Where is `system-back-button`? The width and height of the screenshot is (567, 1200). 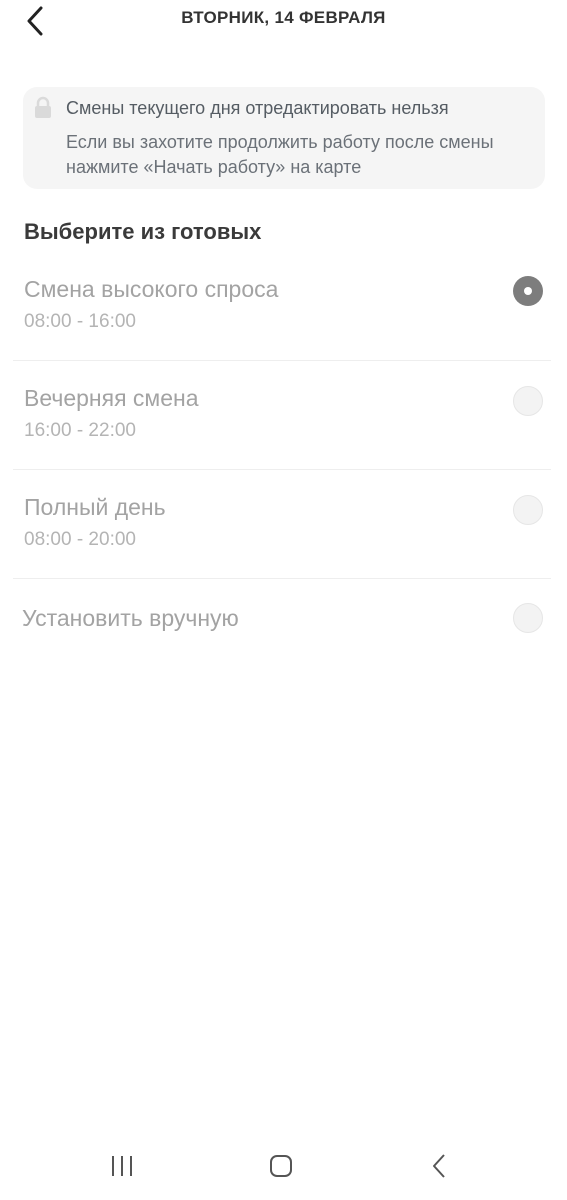 system-back-button is located at coordinates (439, 1166).